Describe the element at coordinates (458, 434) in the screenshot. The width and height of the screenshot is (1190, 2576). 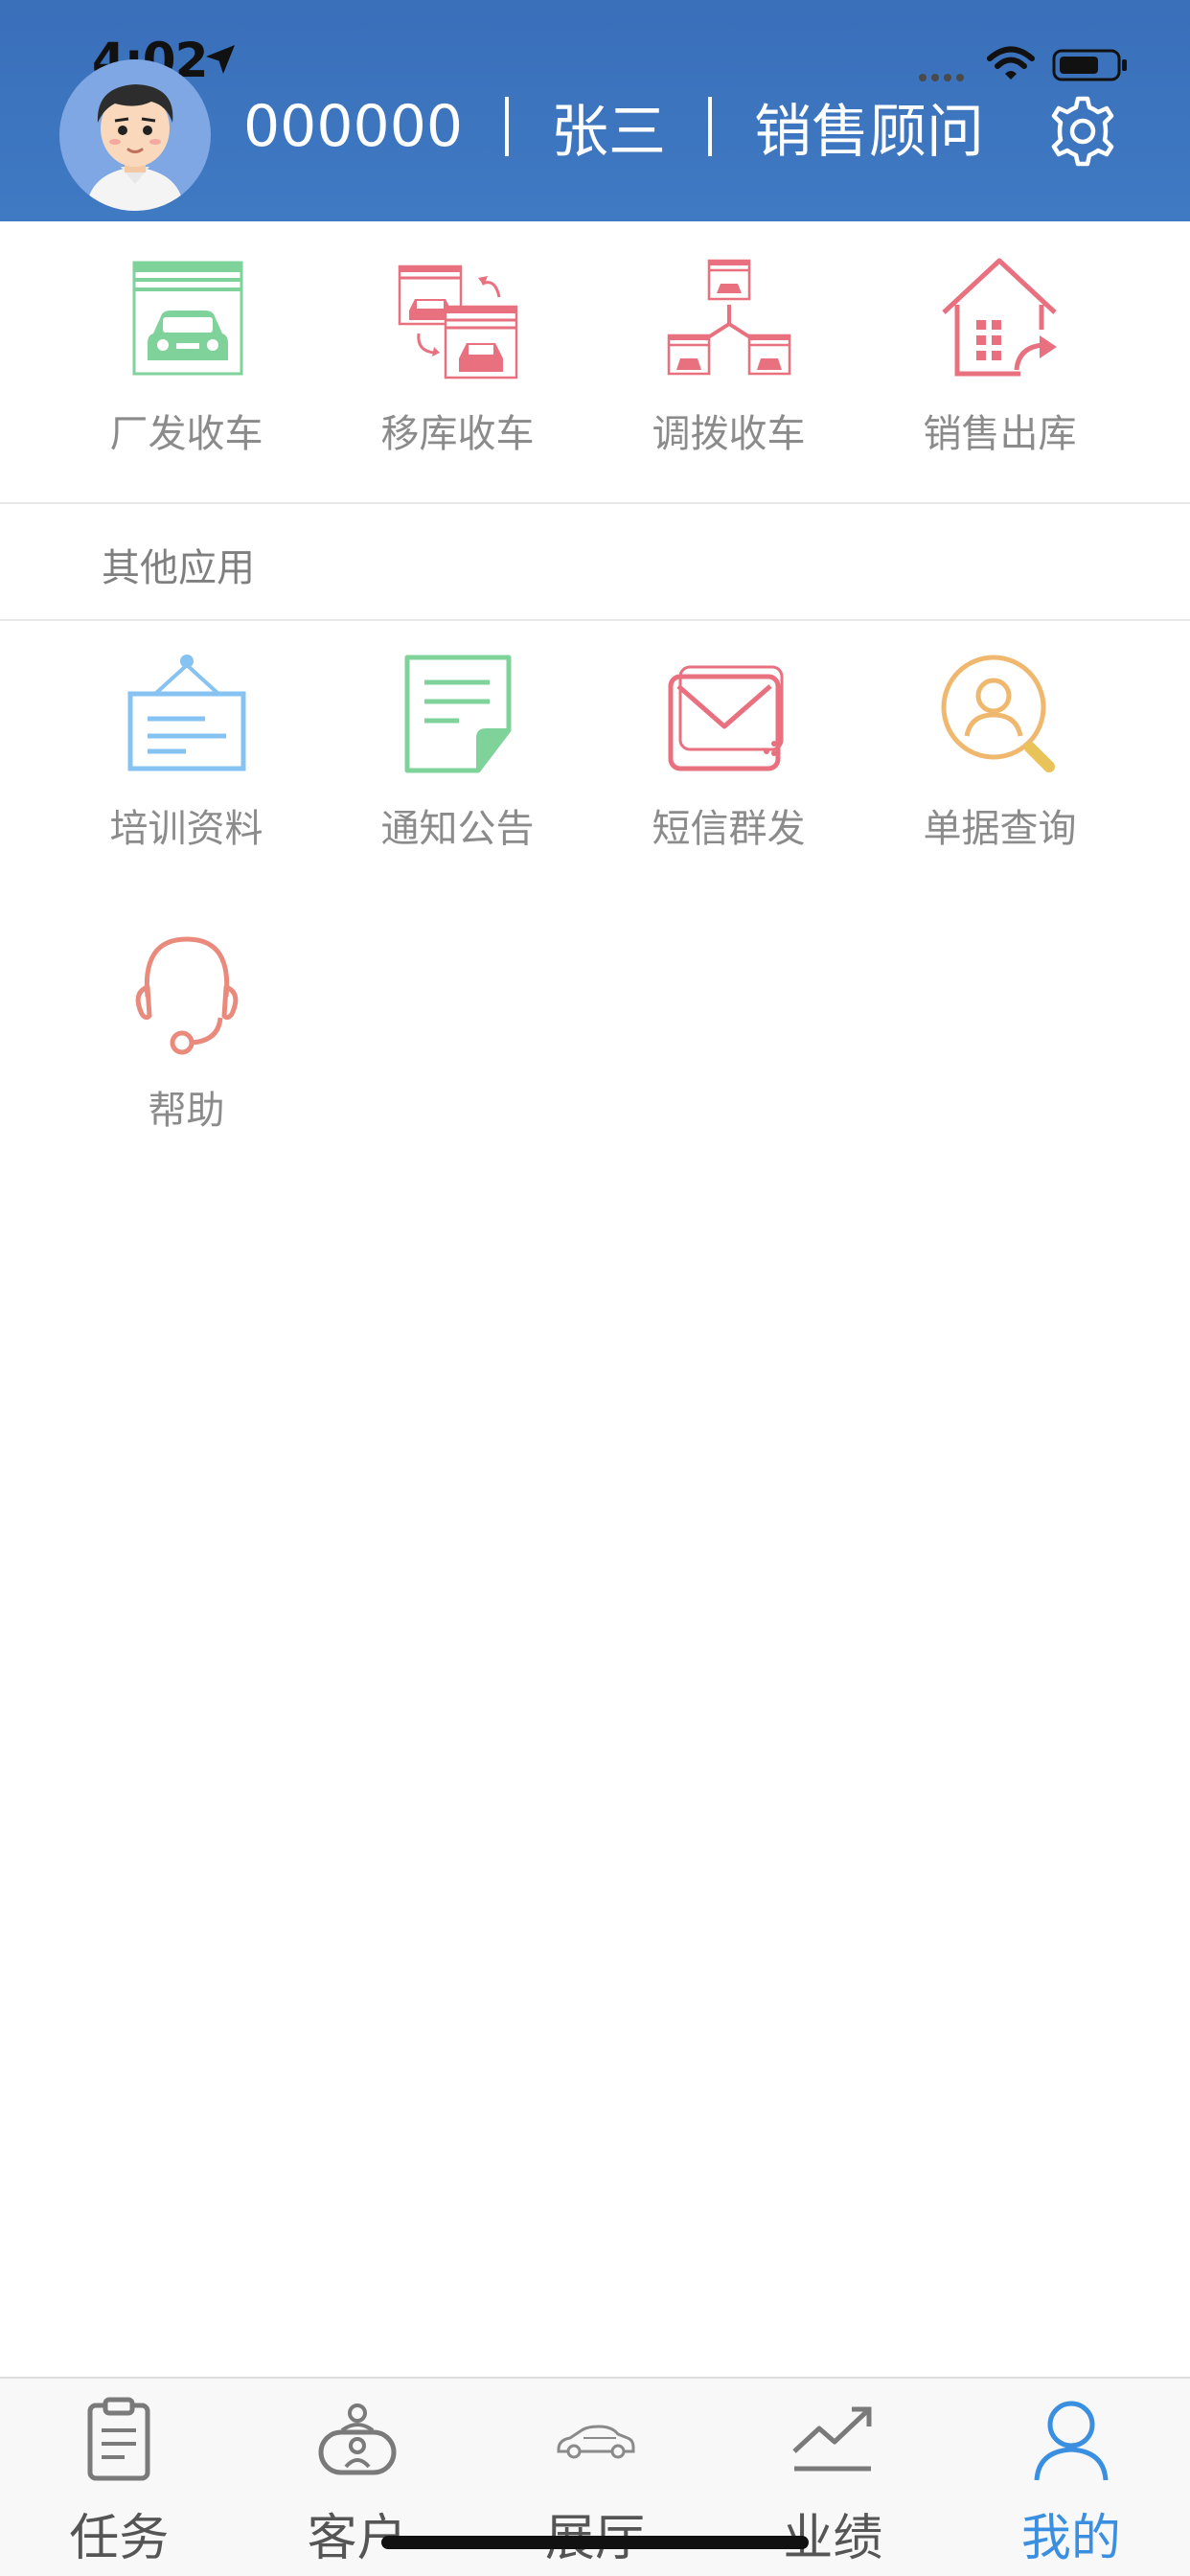
I see `action-label: 移库收车` at that location.